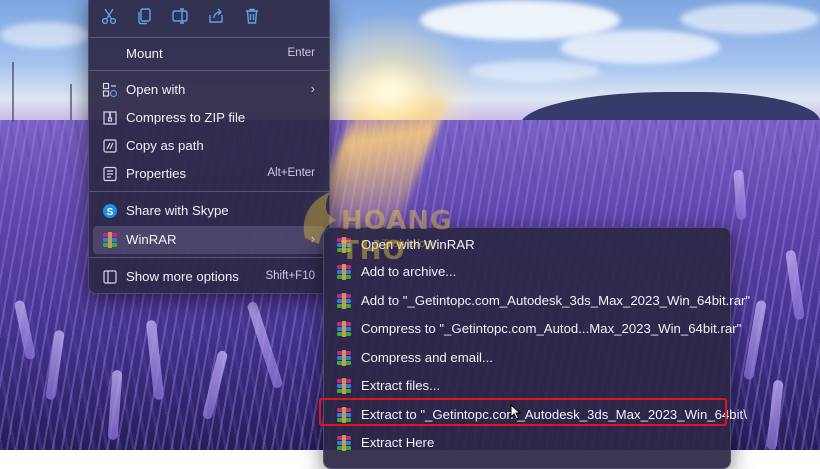 Image resolution: width=820 pixels, height=469 pixels. What do you see at coordinates (110, 90) in the screenshot?
I see `open-with-icon` at bounding box center [110, 90].